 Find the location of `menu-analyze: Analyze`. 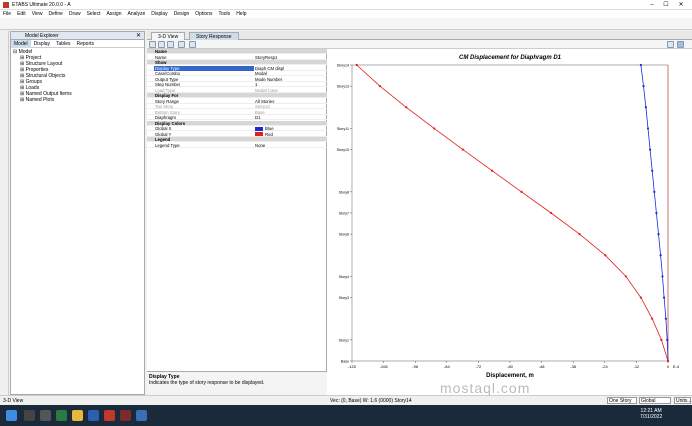

menu-analyze: Analyze is located at coordinates (136, 14).